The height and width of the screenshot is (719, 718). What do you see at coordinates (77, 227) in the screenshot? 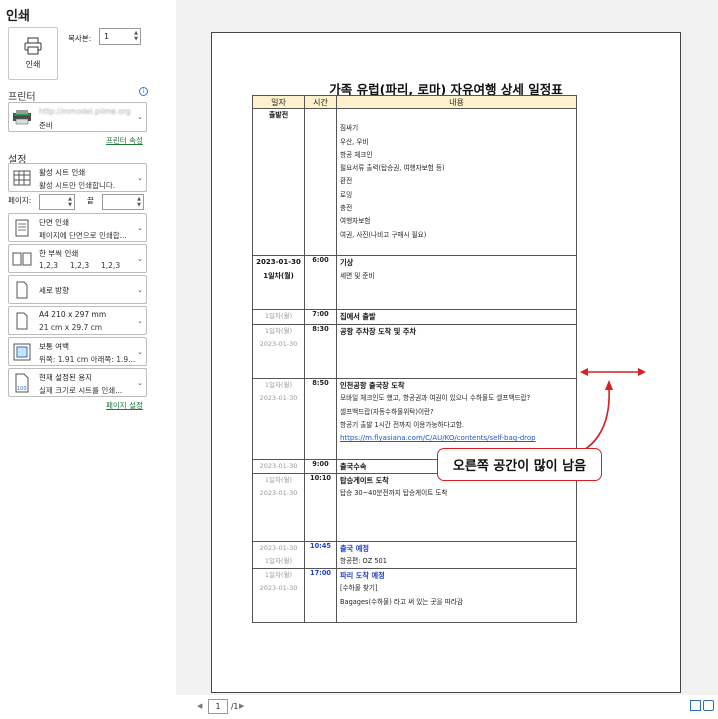
I see `sides-select: 단면 인쇄 페이지에 단면으로 인쇄합... ⌄` at bounding box center [77, 227].